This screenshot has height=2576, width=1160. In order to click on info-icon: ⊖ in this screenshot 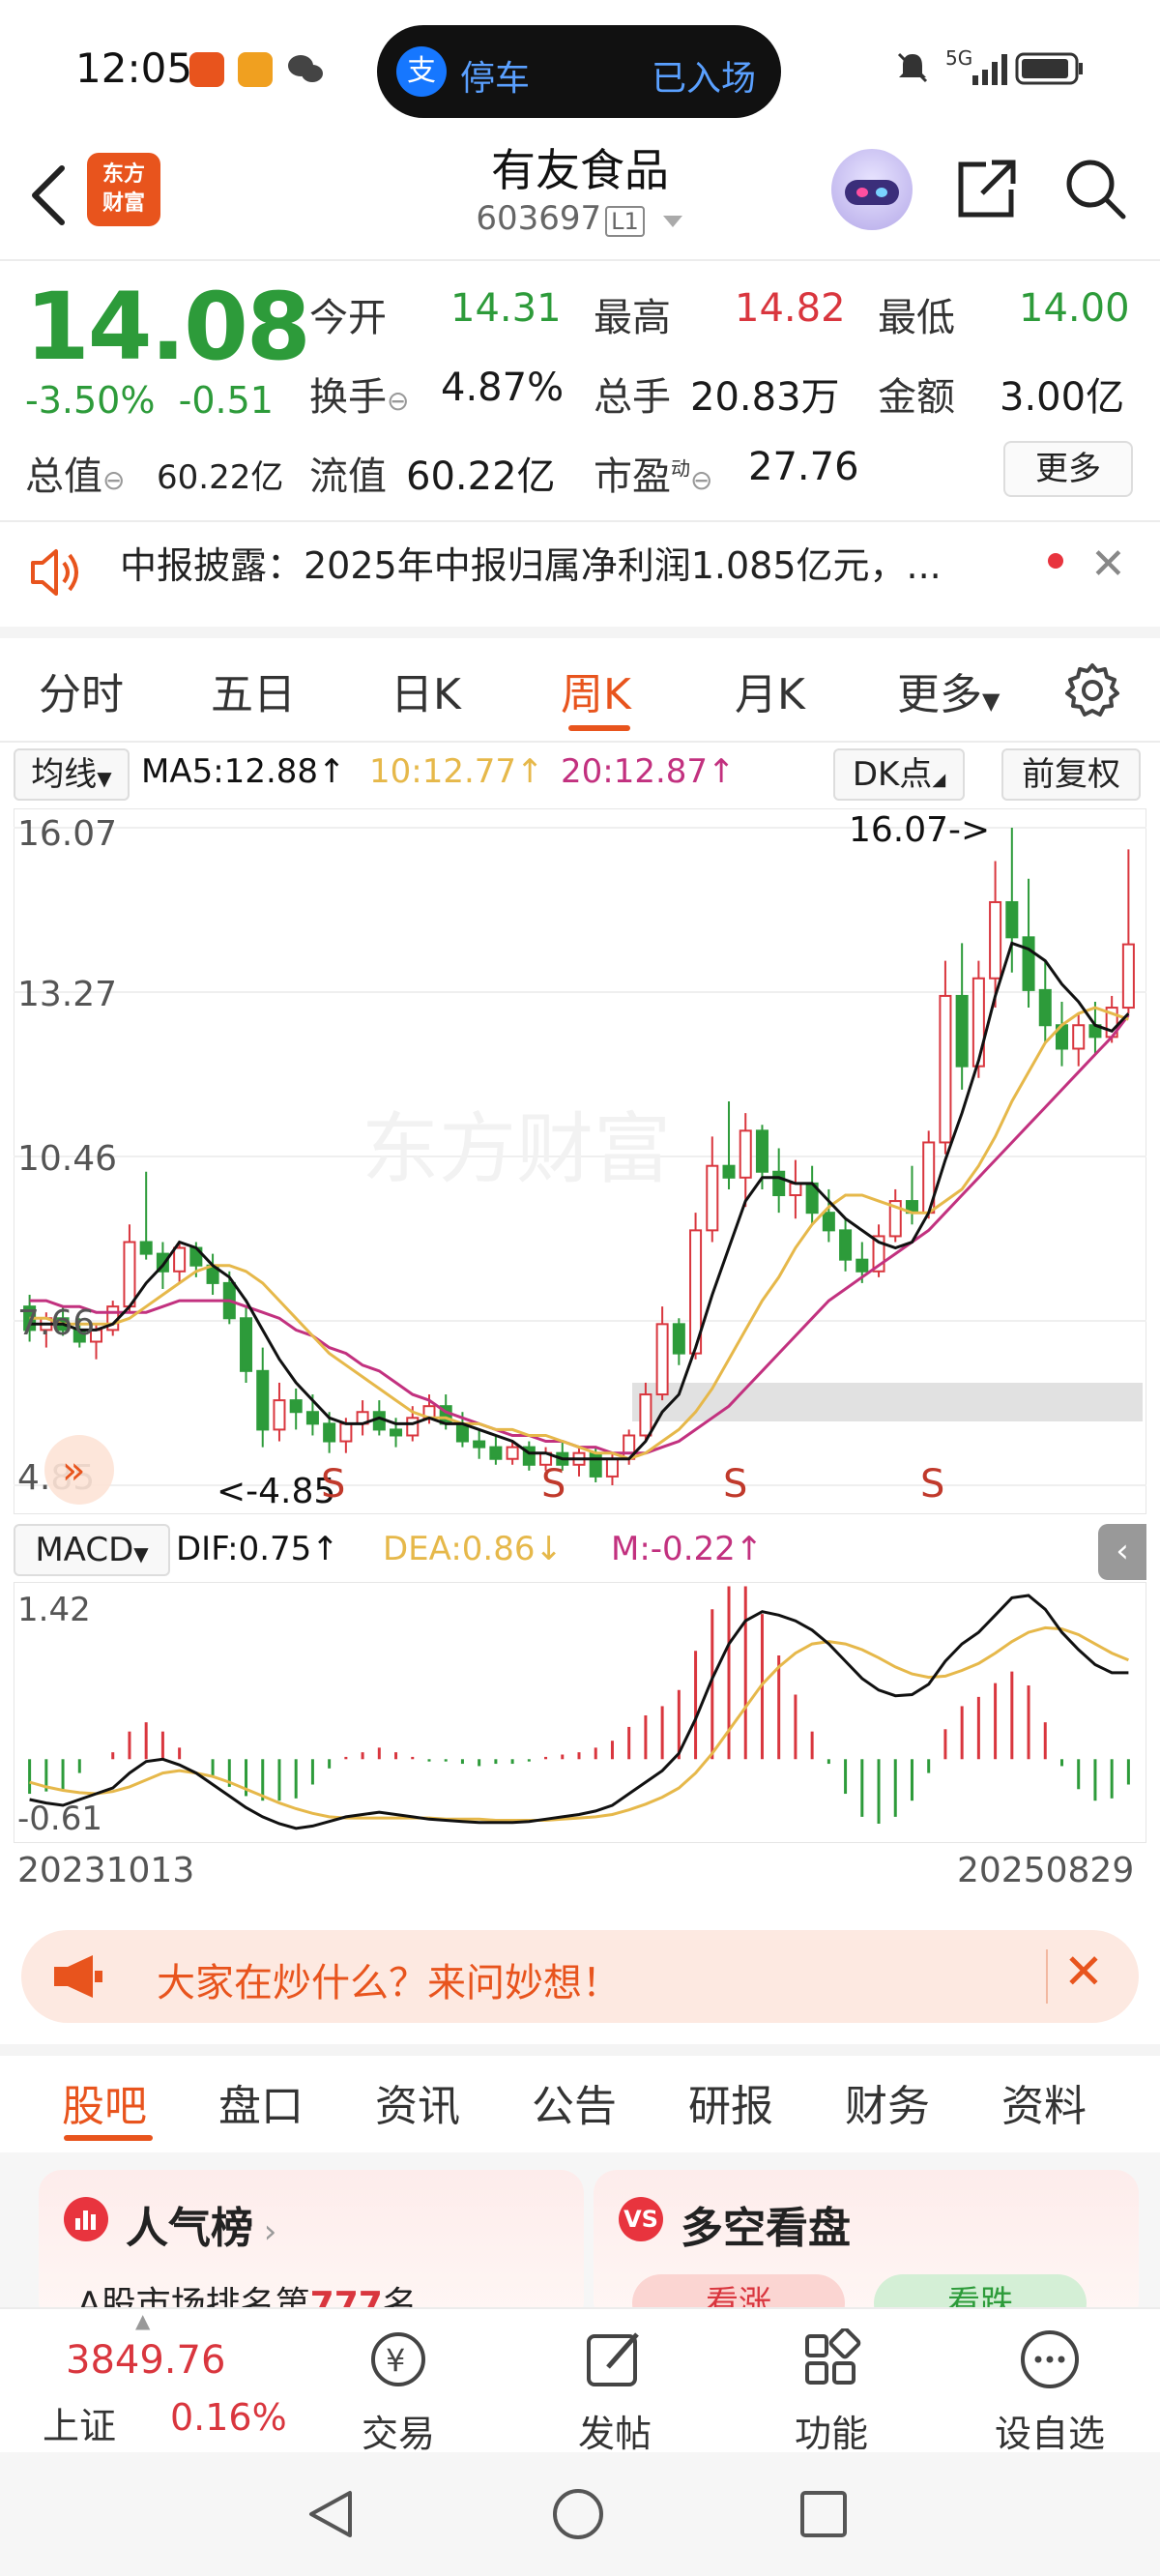, I will do `click(114, 480)`.